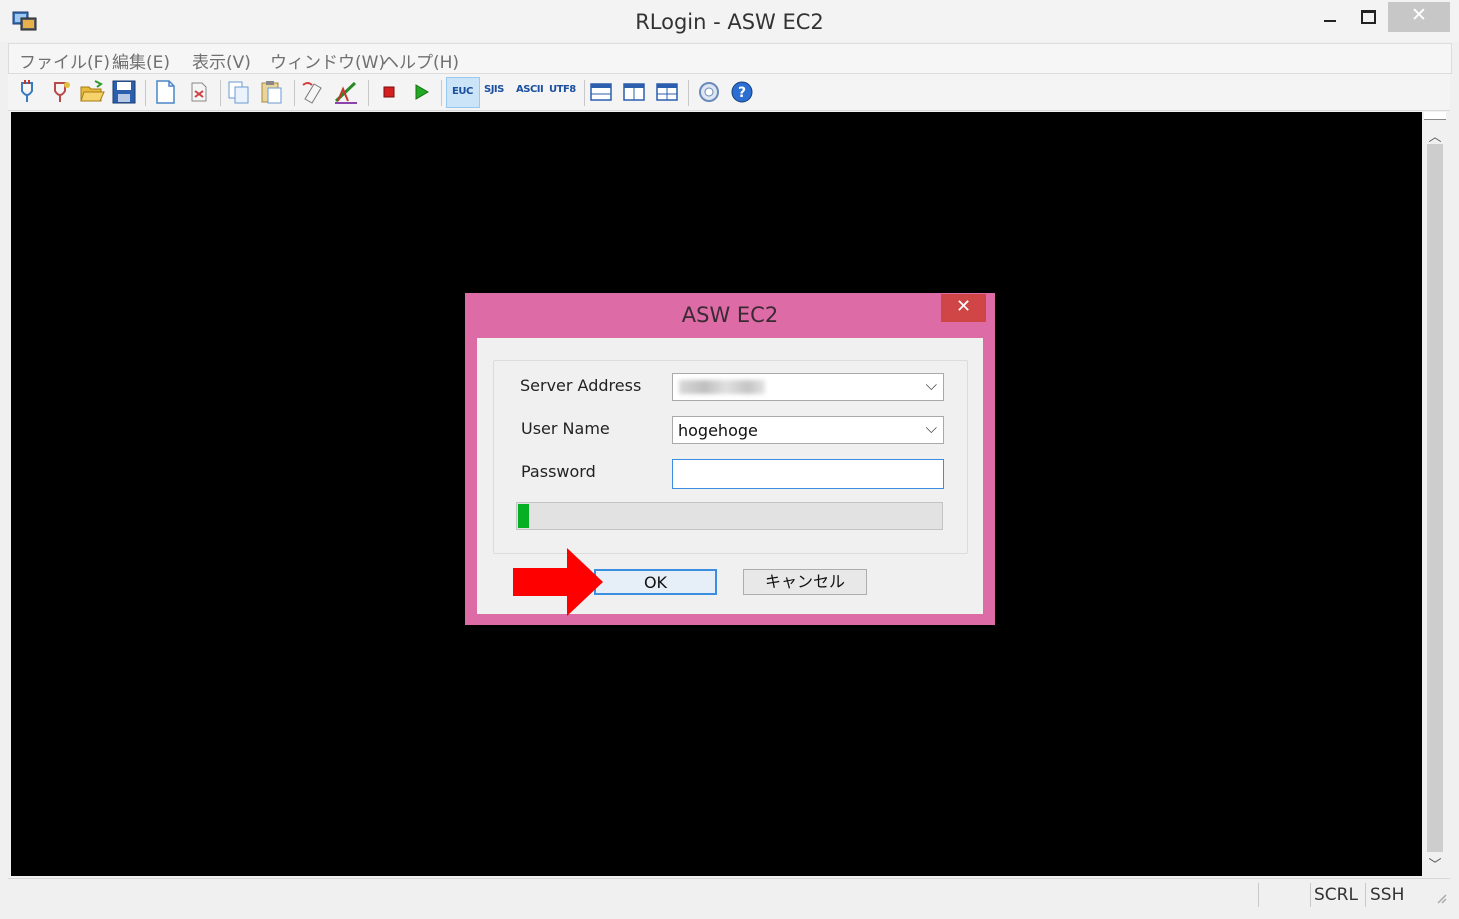  What do you see at coordinates (565, 428) in the screenshot?
I see `user-name-label: User Name` at bounding box center [565, 428].